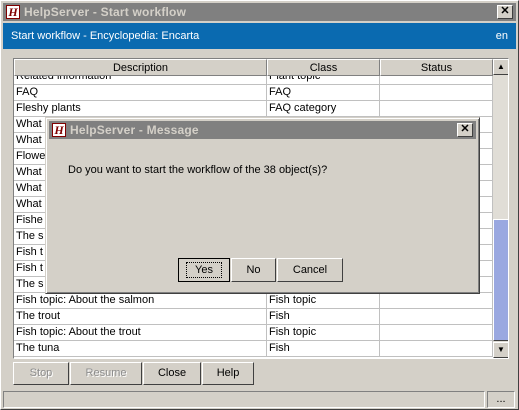 The height and width of the screenshot is (410, 519). Describe the element at coordinates (105, 12) in the screenshot. I see `window-title: HelpServer - Start workflow` at that location.